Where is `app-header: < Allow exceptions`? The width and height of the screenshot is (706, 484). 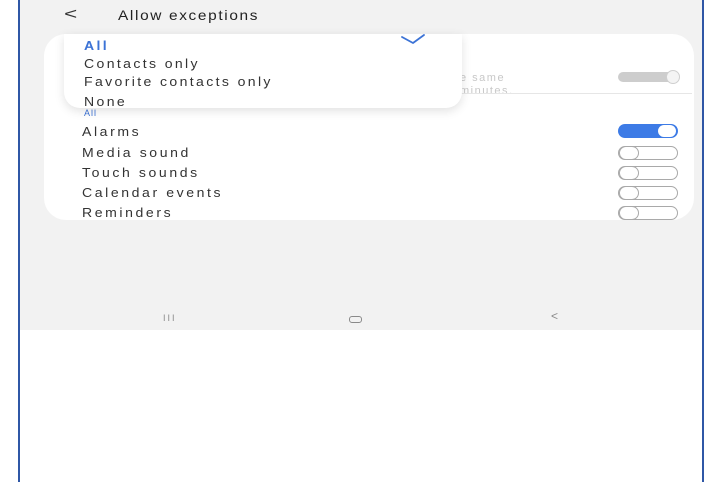
app-header: < Allow exceptions is located at coordinates (361, 18).